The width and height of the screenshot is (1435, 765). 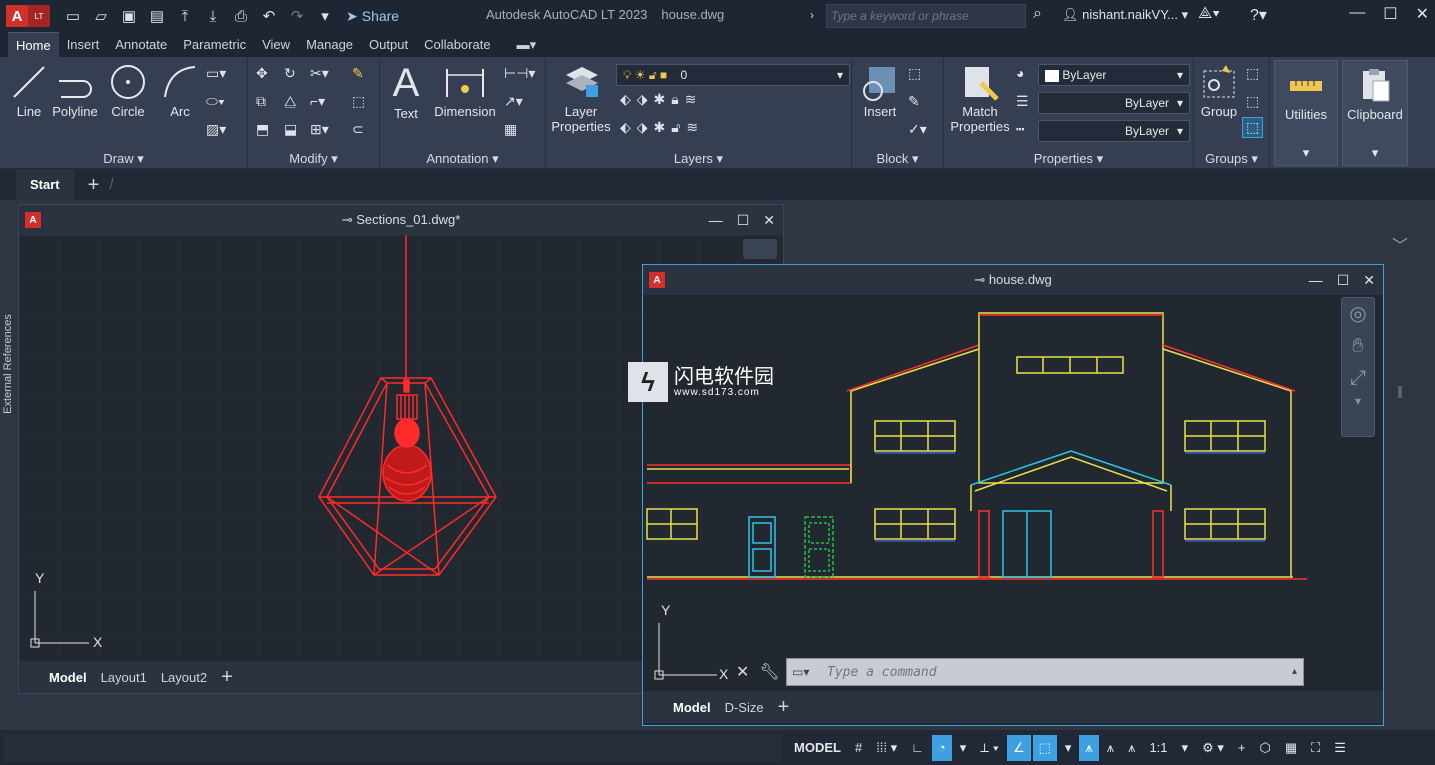 I want to click on annotation-scale-icon: ⩚, so click(x=1131, y=748).